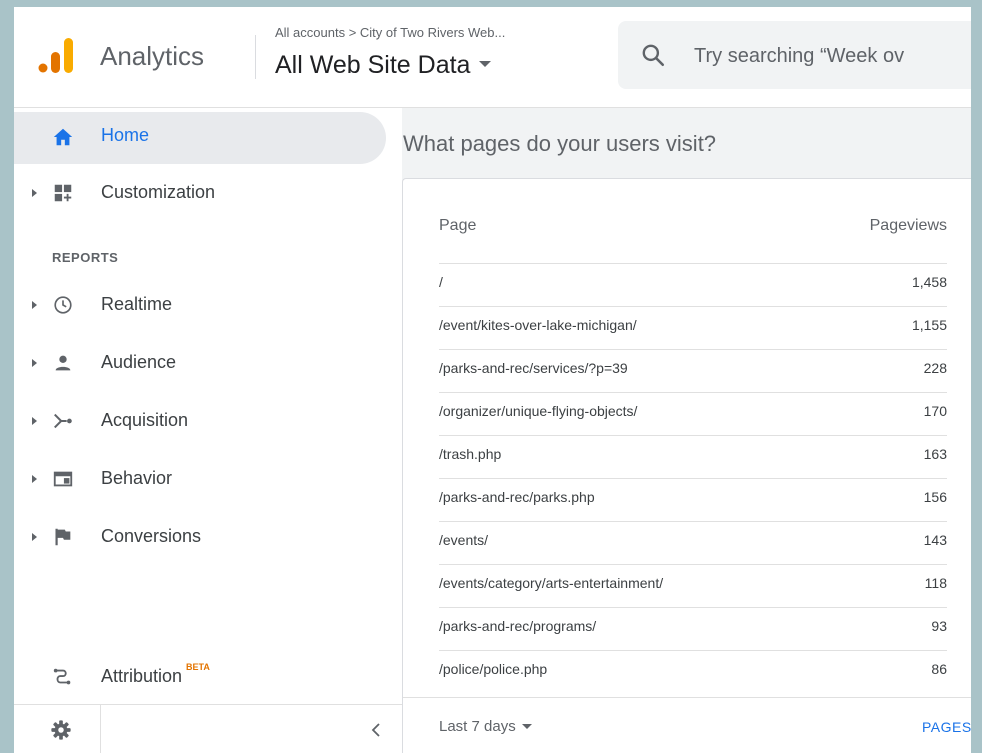 Image resolution: width=982 pixels, height=753 pixels. Describe the element at coordinates (125, 135) in the screenshot. I see `sidebar-item-label: Home` at that location.